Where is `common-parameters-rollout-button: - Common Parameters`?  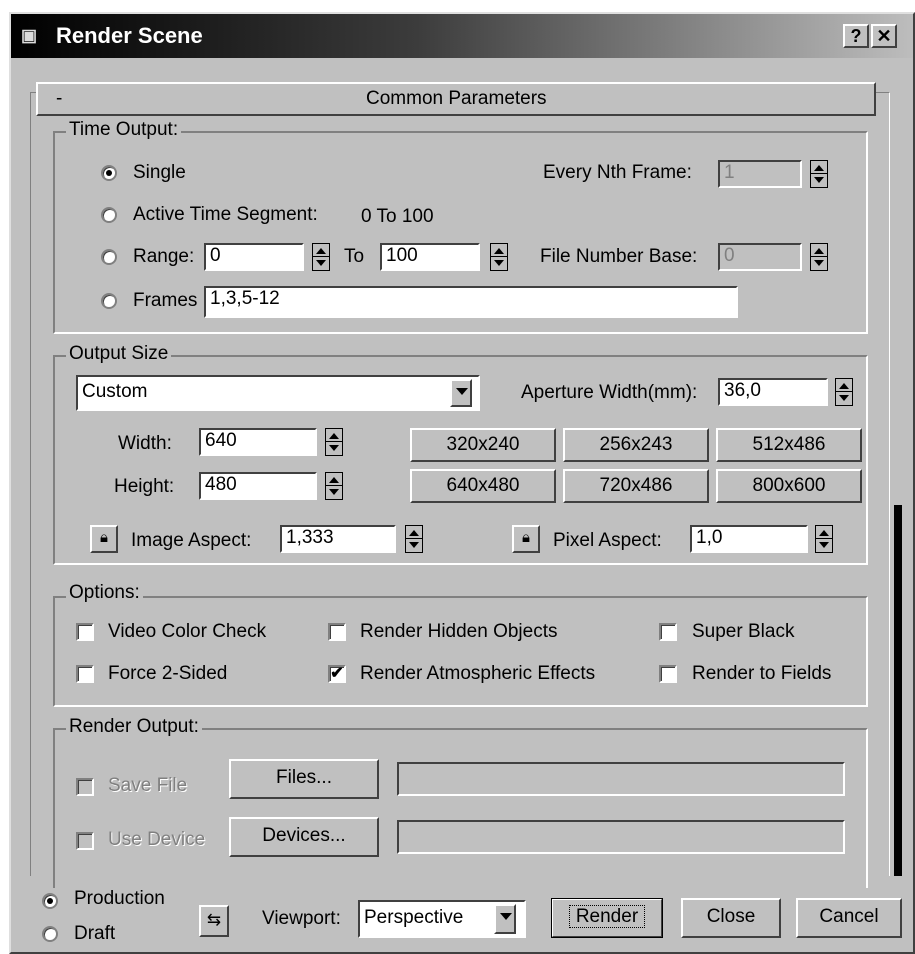 common-parameters-rollout-button: - Common Parameters is located at coordinates (456, 99).